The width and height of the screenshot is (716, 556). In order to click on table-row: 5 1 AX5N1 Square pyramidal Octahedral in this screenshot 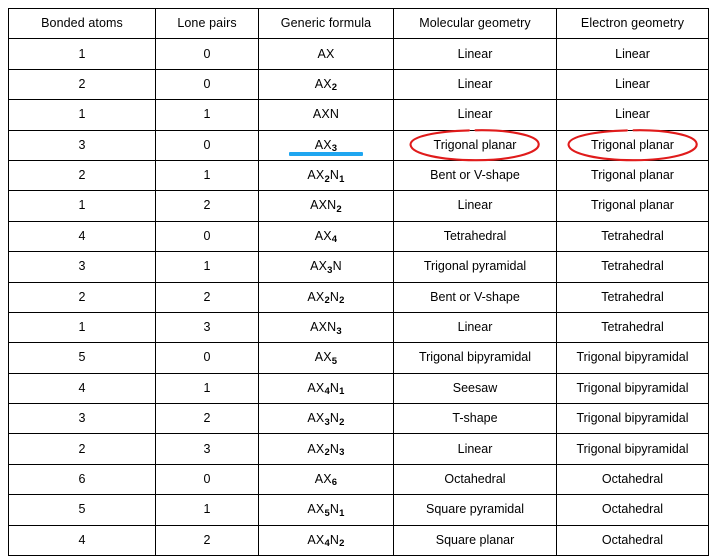, I will do `click(358, 510)`.